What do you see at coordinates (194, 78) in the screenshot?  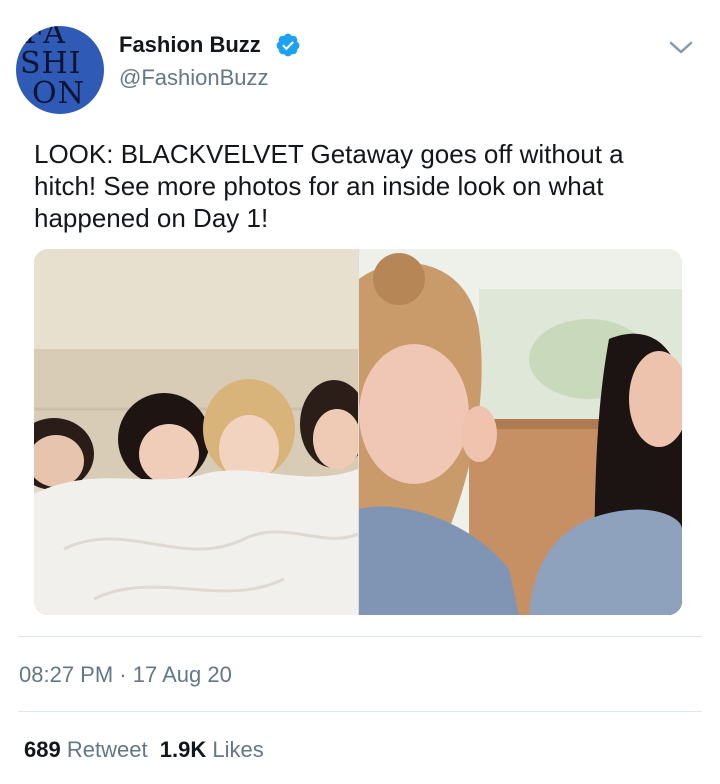 I see `account-handle: @FashionBuzz` at bounding box center [194, 78].